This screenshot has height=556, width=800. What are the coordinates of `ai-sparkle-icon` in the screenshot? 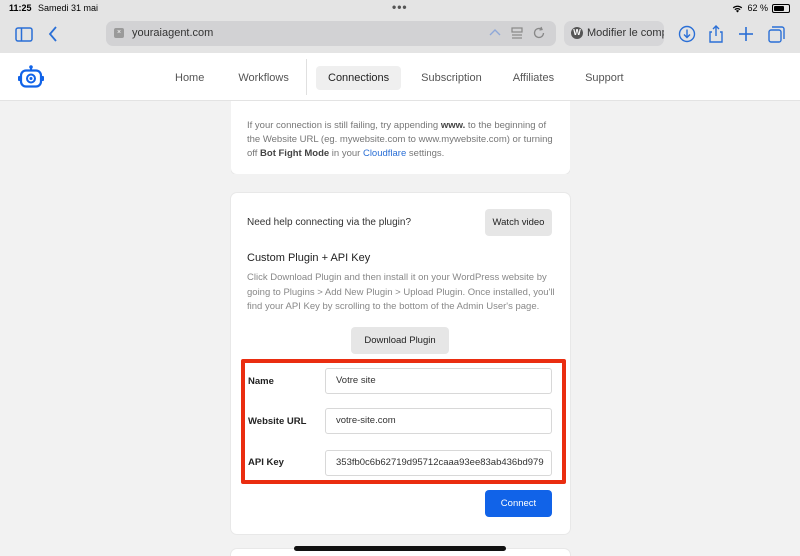 It's located at (495, 33).